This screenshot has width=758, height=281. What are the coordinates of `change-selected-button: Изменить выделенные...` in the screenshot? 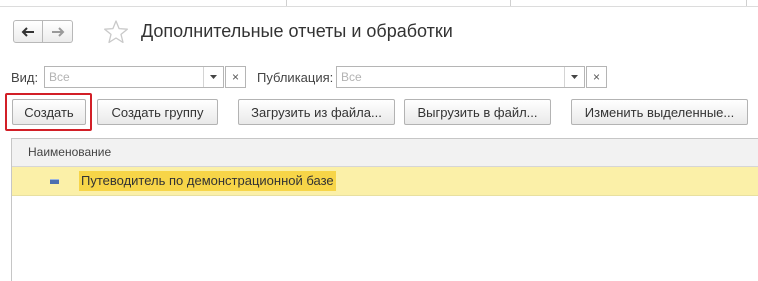 It's located at (659, 112).